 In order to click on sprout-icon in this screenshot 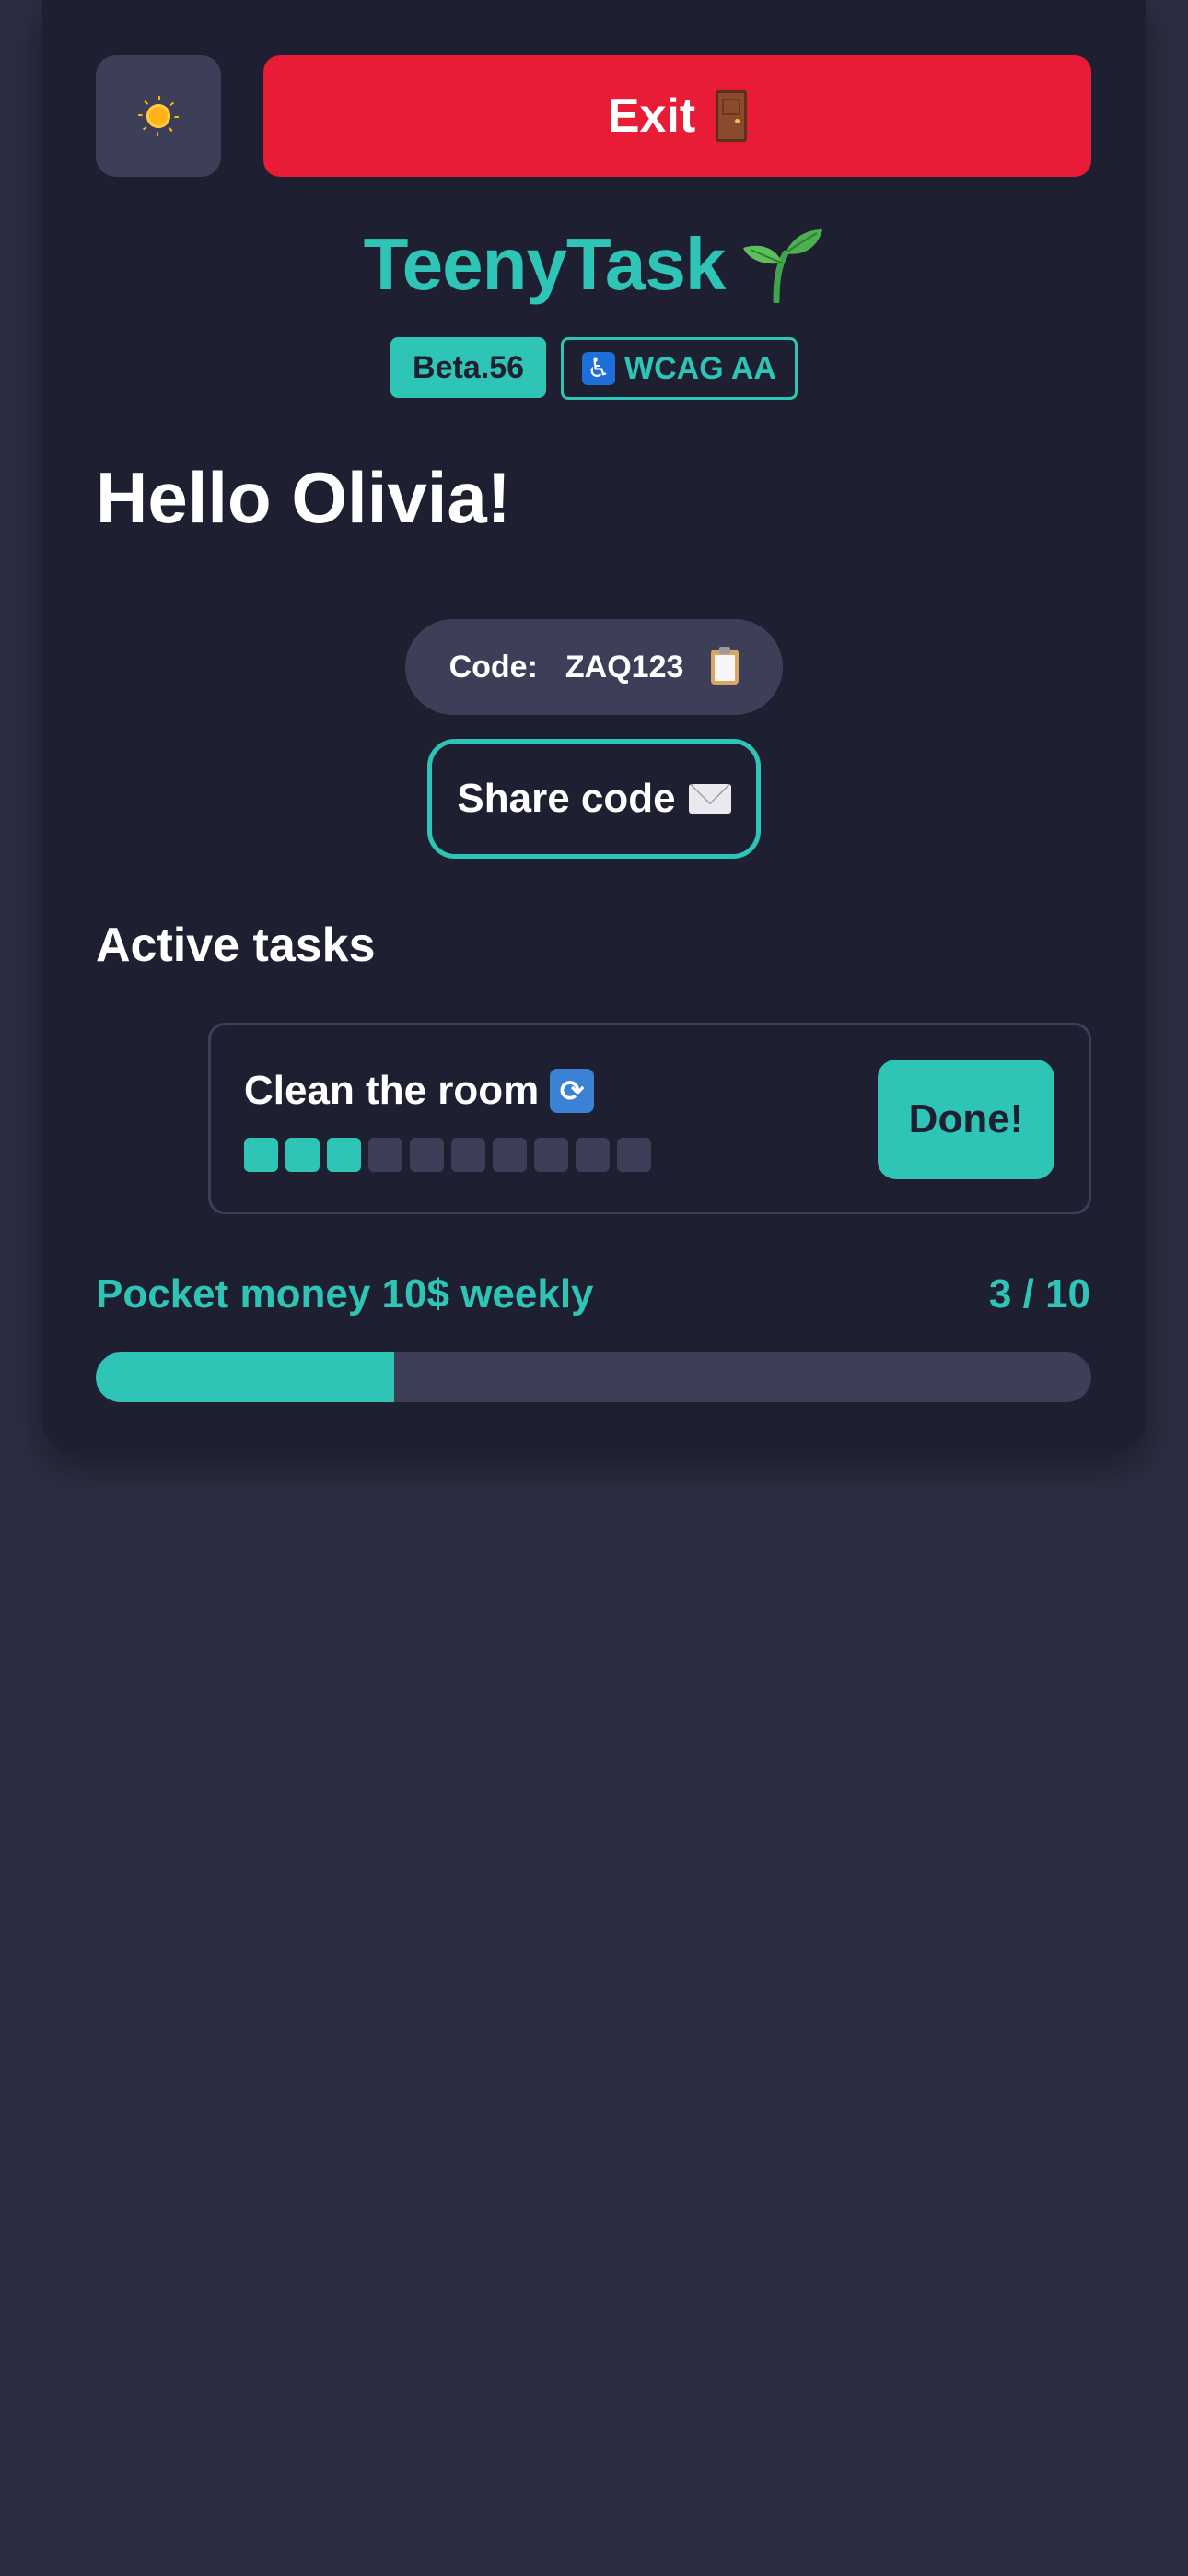, I will do `click(782, 264)`.